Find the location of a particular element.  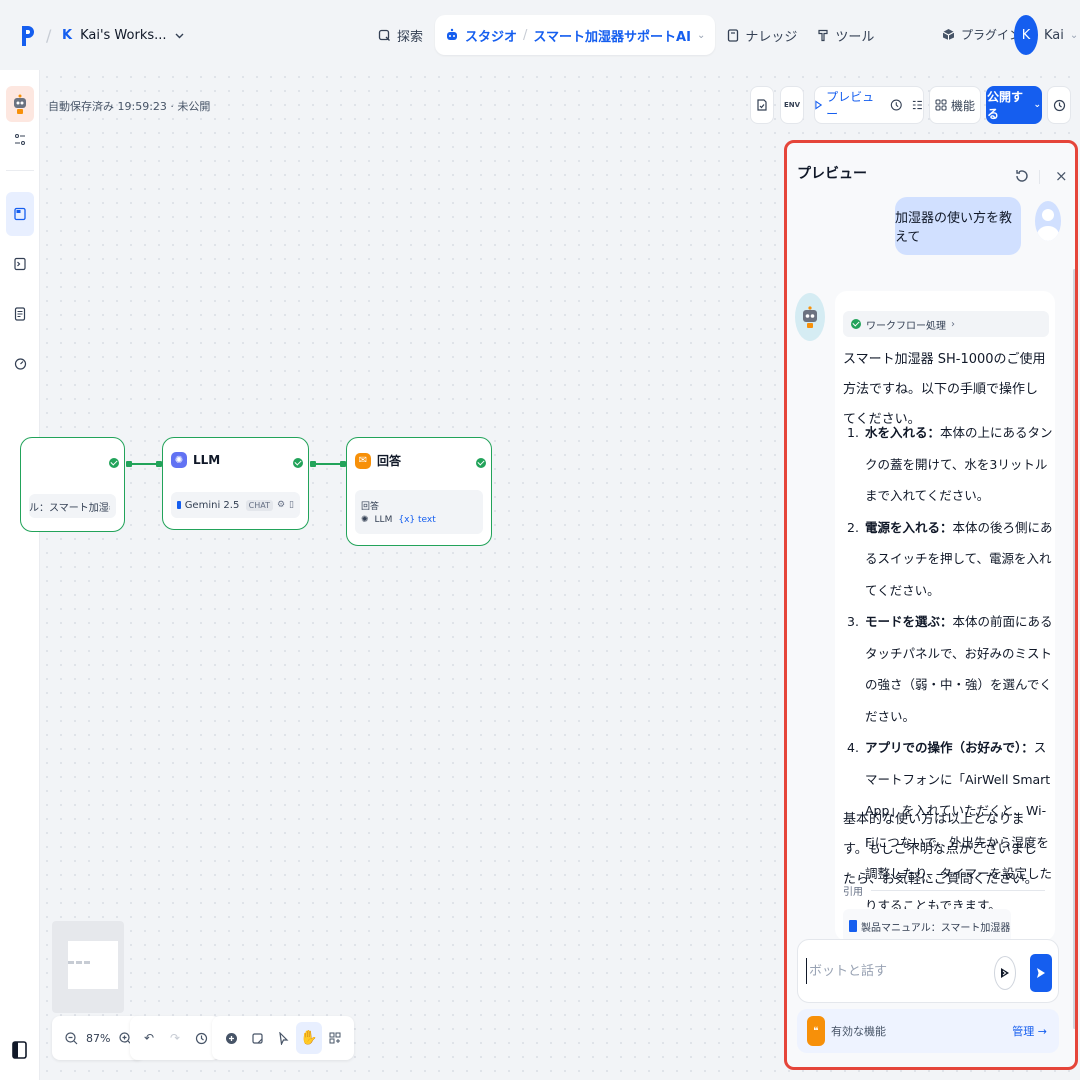

enabled-features-bar: ❝ 有効な機能 管理 → is located at coordinates (928, 1031).